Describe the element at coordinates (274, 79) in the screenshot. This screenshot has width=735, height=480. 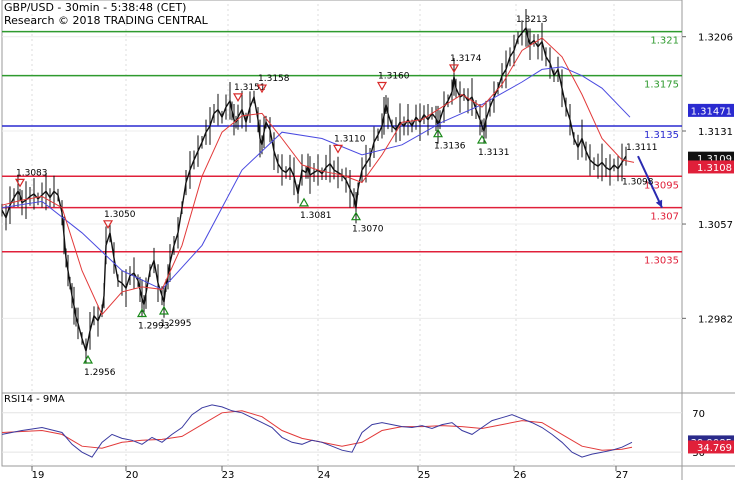
I see `annotation-label: 1.3158` at that location.